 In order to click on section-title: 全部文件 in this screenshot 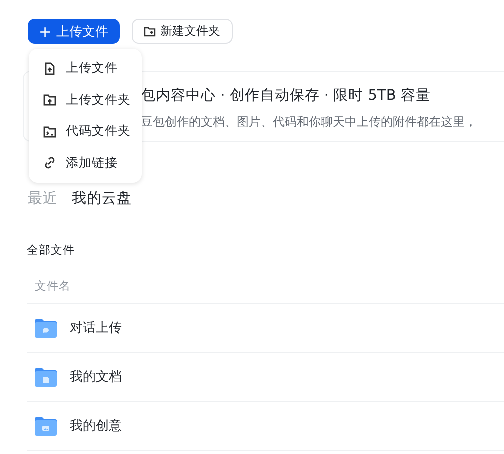, I will do `click(51, 250)`.